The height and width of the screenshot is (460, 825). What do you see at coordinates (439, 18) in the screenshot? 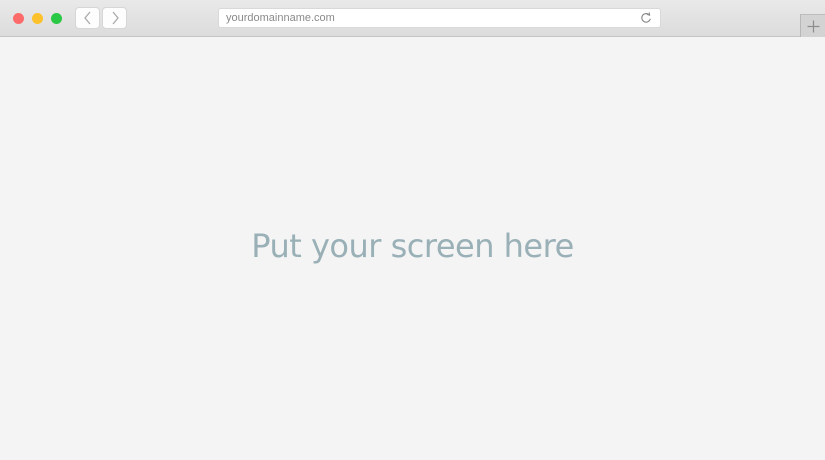
I see `address-bar: yourdomainname.com` at bounding box center [439, 18].